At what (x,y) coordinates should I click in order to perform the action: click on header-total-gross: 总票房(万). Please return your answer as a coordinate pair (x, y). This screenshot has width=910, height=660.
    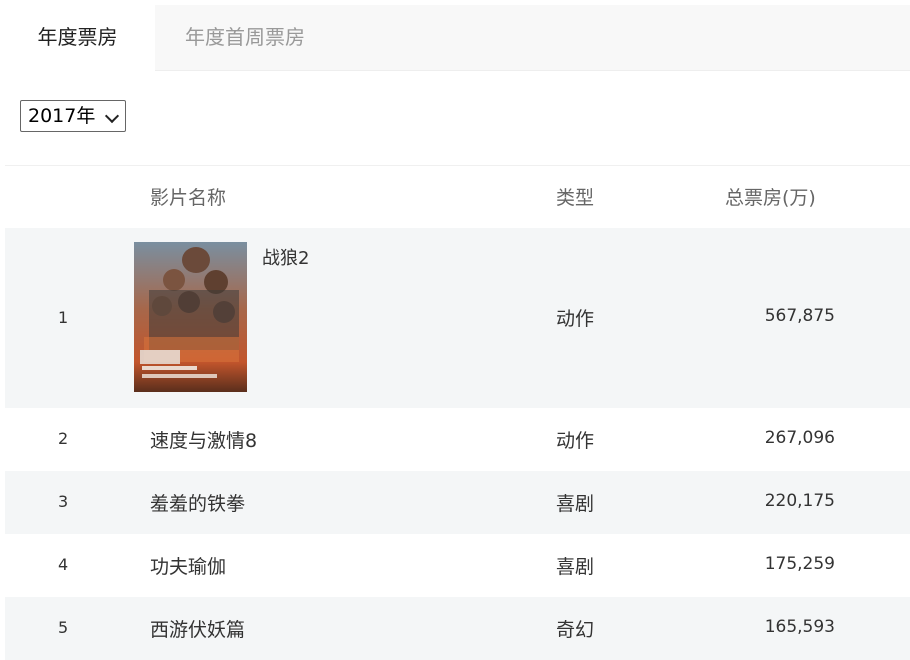
    Looking at the image, I should click on (770, 198).